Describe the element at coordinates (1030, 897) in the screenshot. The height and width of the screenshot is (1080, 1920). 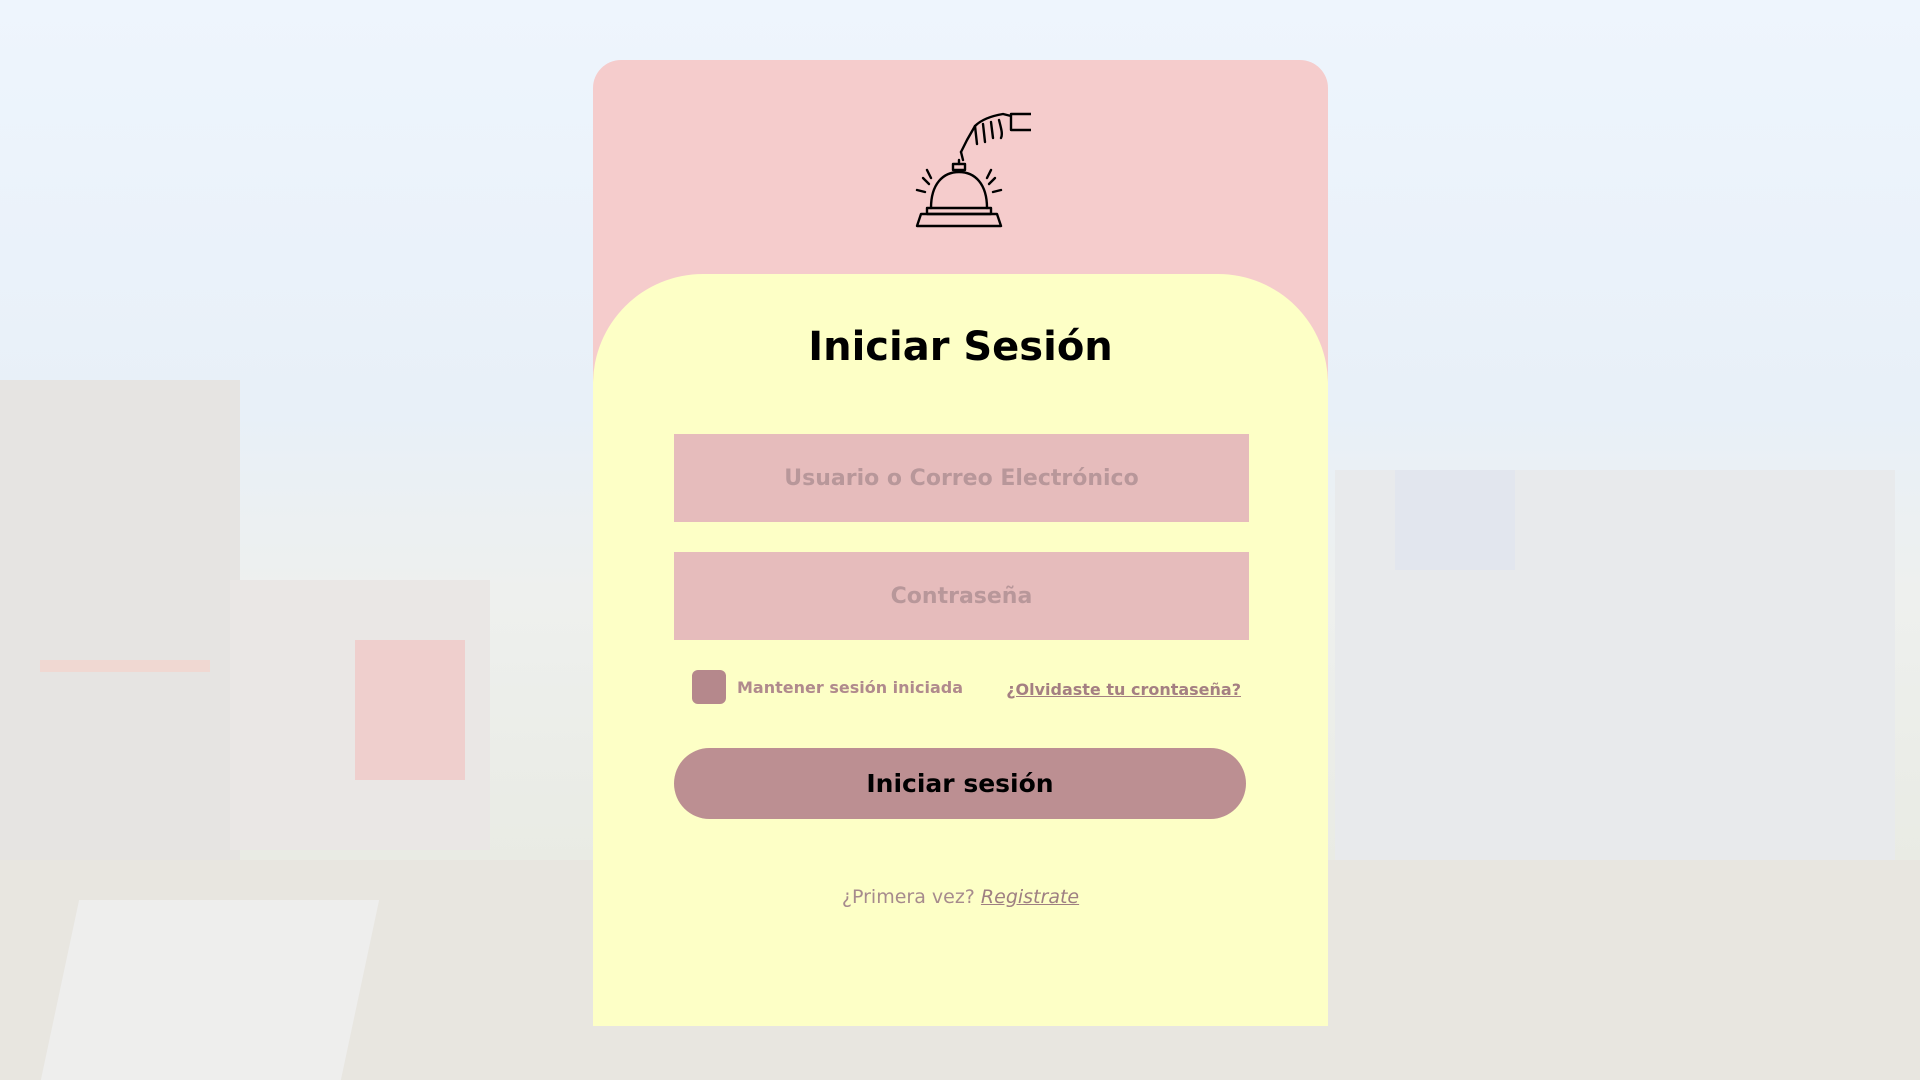
I see `signup-link: Registrate` at that location.